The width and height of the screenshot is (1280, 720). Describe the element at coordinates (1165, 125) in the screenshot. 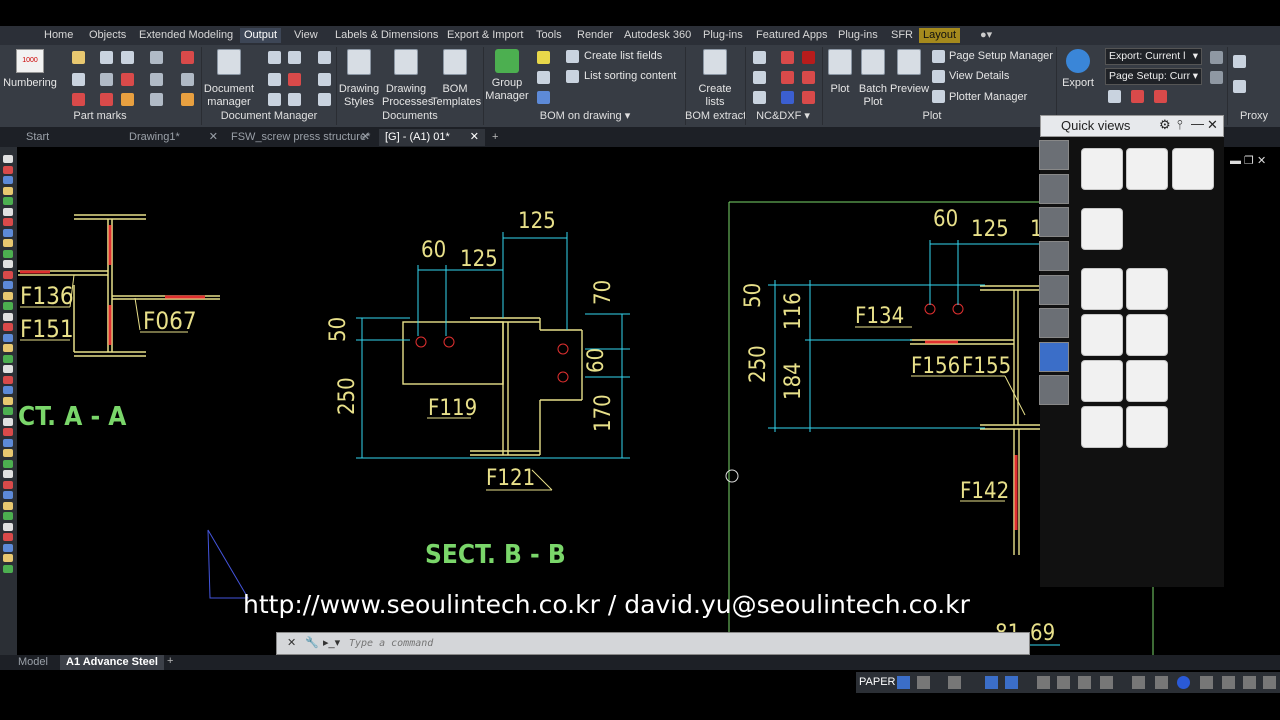

I see `gear-icon: ⚙` at that location.